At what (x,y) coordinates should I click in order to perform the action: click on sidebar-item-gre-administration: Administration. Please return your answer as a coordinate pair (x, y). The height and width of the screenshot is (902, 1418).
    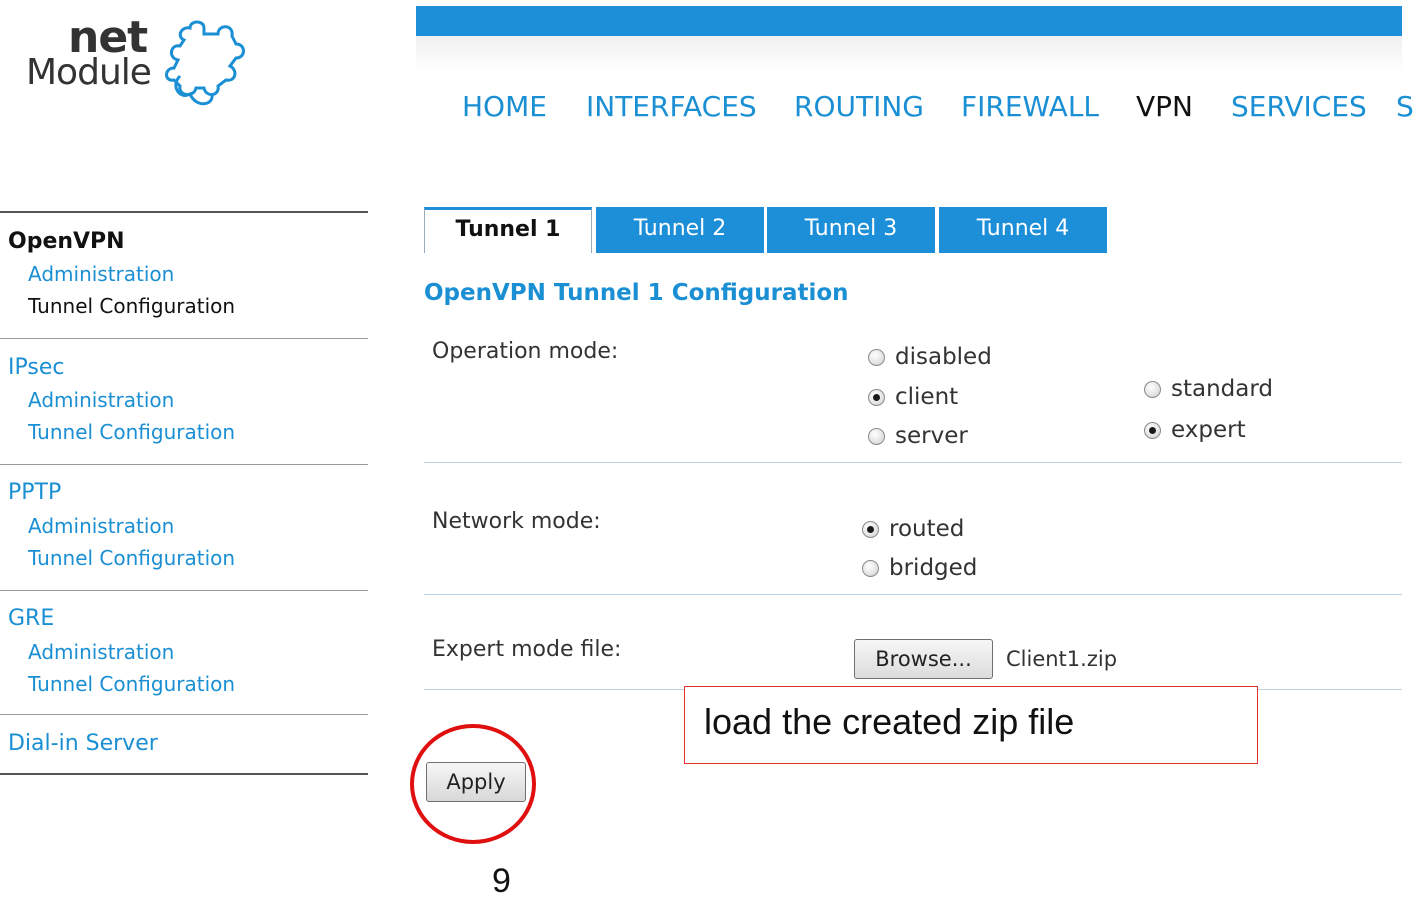
    Looking at the image, I should click on (101, 652).